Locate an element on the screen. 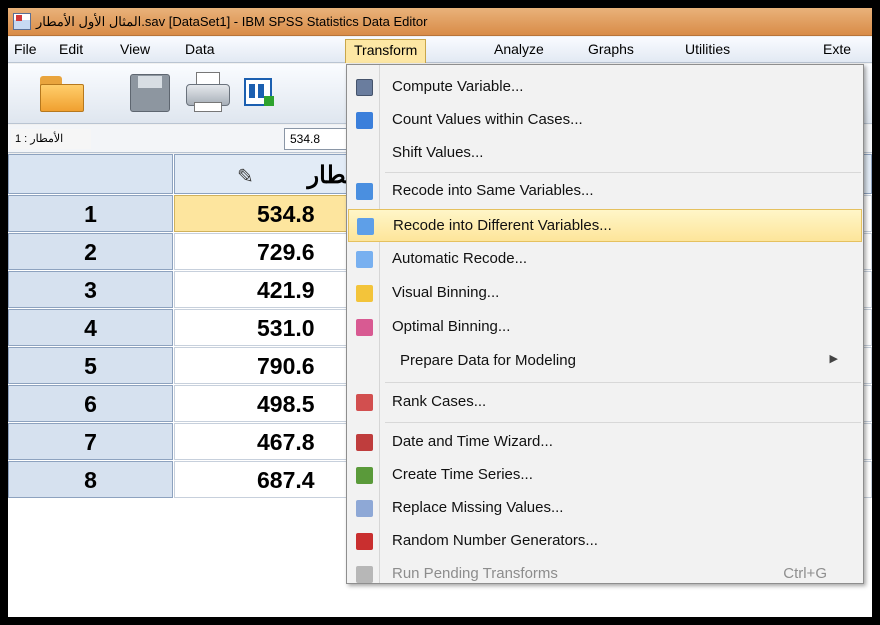  replace-missing-icon is located at coordinates (364, 508).